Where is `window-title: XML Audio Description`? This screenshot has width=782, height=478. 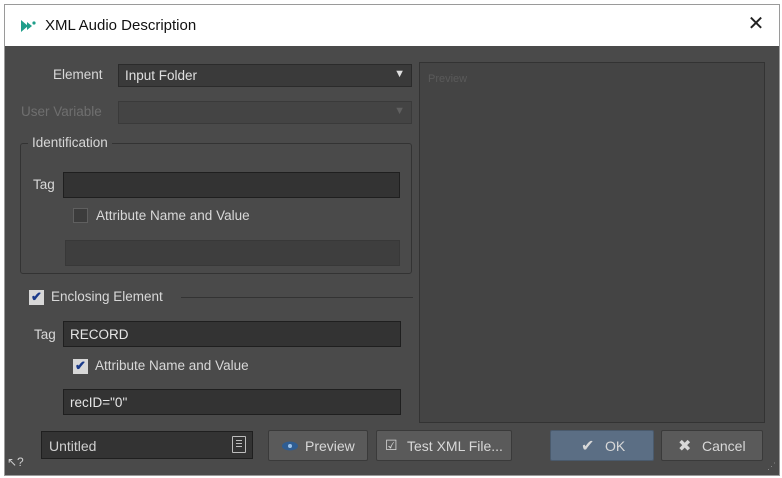 window-title: XML Audio Description is located at coordinates (121, 25).